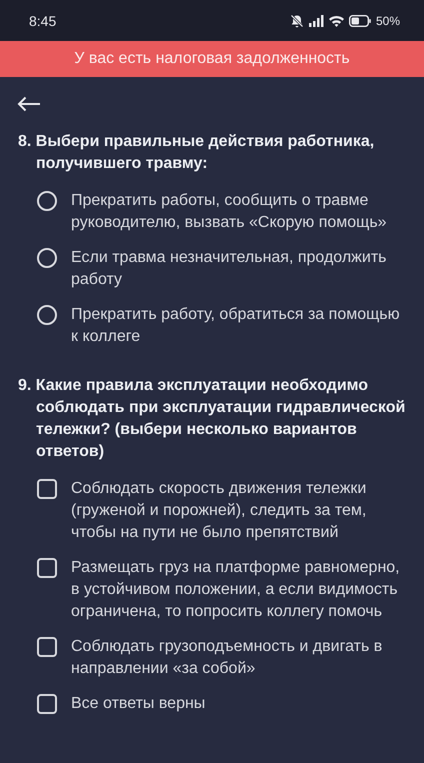 The height and width of the screenshot is (763, 424). Describe the element at coordinates (240, 511) in the screenshot. I see `answer-option: Соблюдать скорость движения тележки (груженой и порожней), следить за тем, чтобы на пути не было препятствий` at that location.